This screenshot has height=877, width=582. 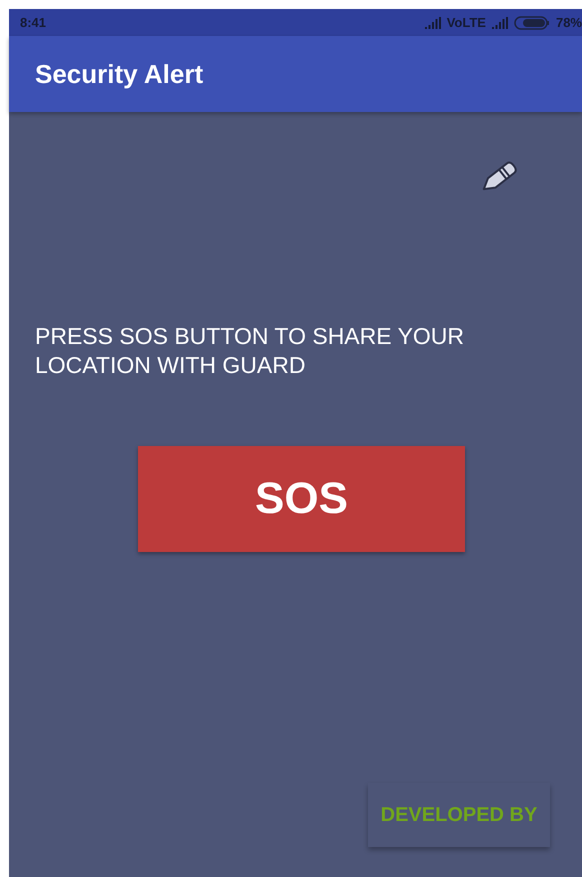 What do you see at coordinates (250, 351) in the screenshot?
I see `instruction-text: PRESS SOS BUTTON TO SHARE YOUR LOCATION WITH GUARD` at bounding box center [250, 351].